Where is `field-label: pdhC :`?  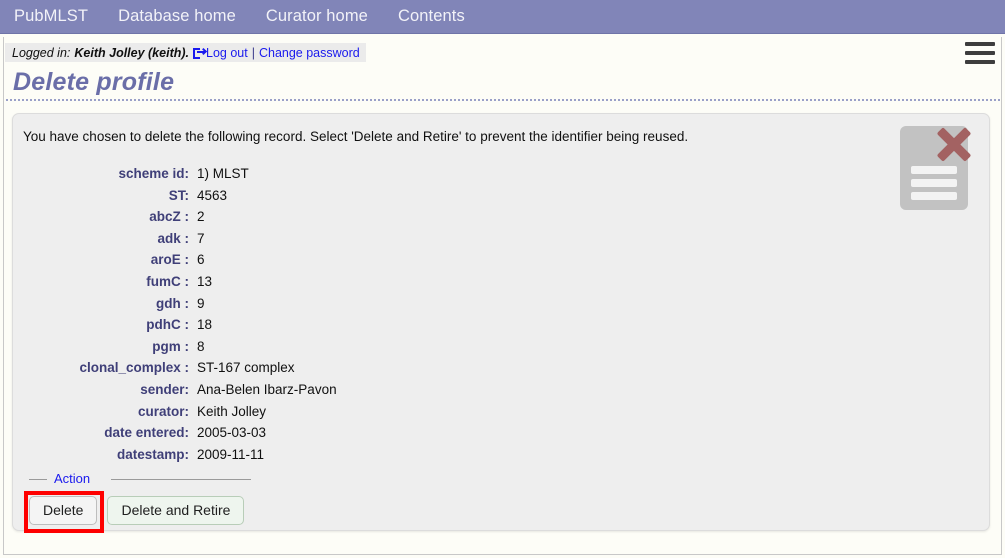
field-label: pdhC : is located at coordinates (167, 325).